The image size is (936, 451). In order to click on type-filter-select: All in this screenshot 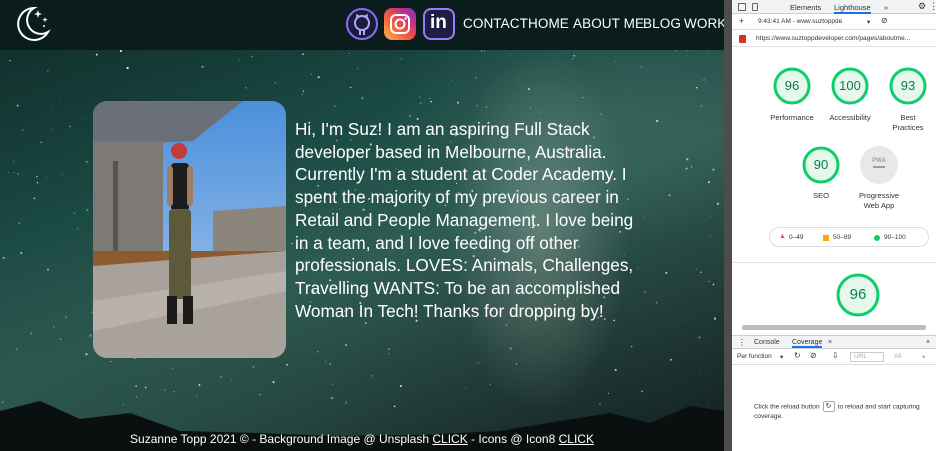, I will do `click(897, 356)`.